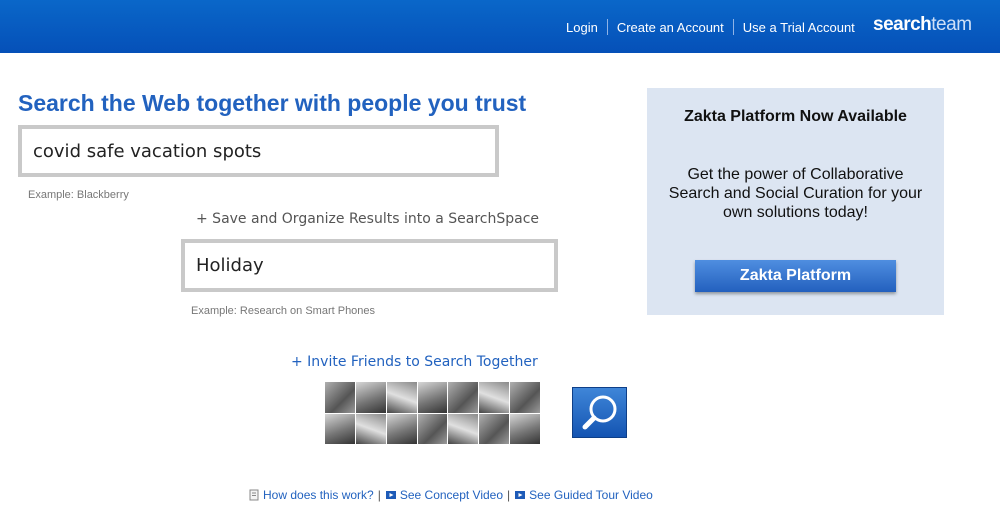  I want to click on concept-video-link: See Concept Video, so click(451, 495).